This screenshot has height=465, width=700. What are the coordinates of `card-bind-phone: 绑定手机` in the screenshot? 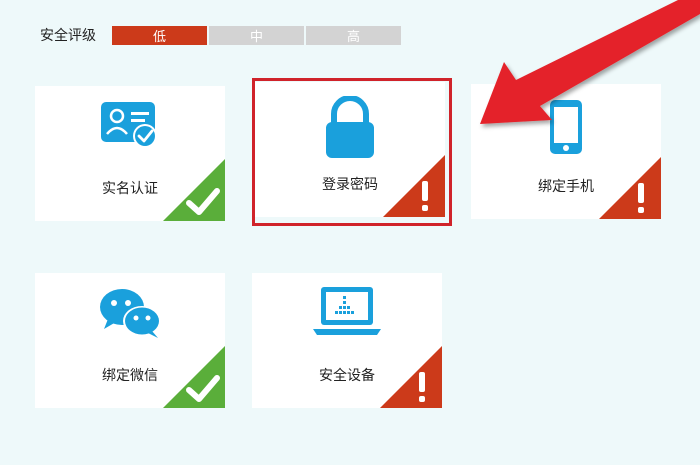 It's located at (566, 151).